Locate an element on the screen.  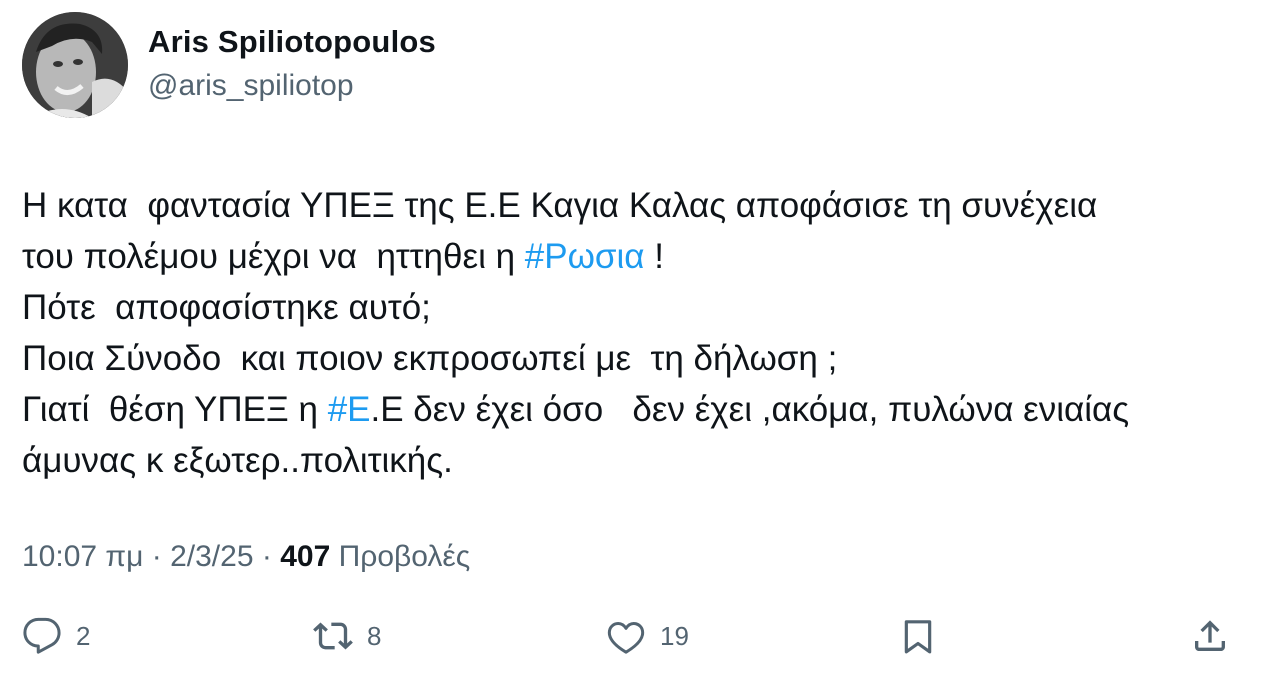
tweet-time: 10:07 πμ is located at coordinates (82, 556).